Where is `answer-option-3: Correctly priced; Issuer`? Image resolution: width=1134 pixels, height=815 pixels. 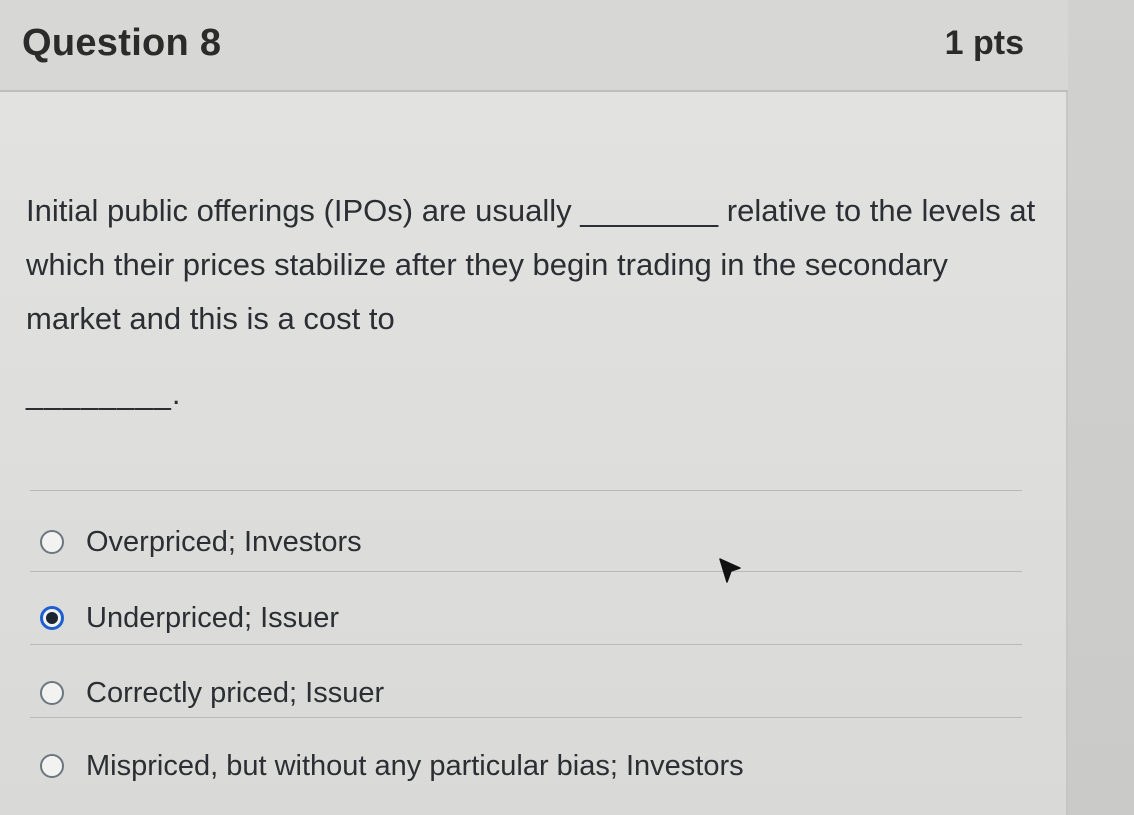 answer-option-3: Correctly priced; Issuer is located at coordinates (212, 693).